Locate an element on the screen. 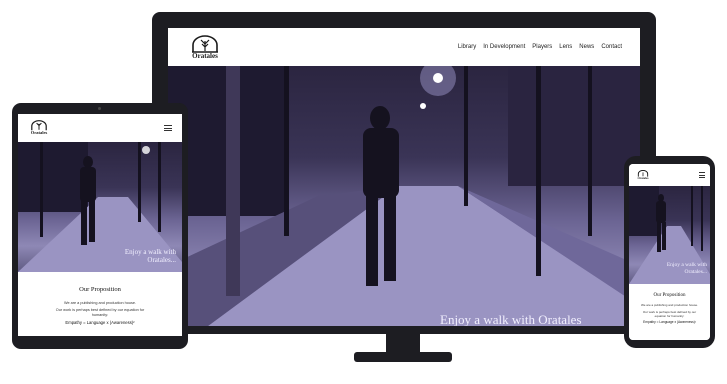 Image resolution: width=727 pixels, height=384 pixels. brand-name: Oratales is located at coordinates (205, 55).